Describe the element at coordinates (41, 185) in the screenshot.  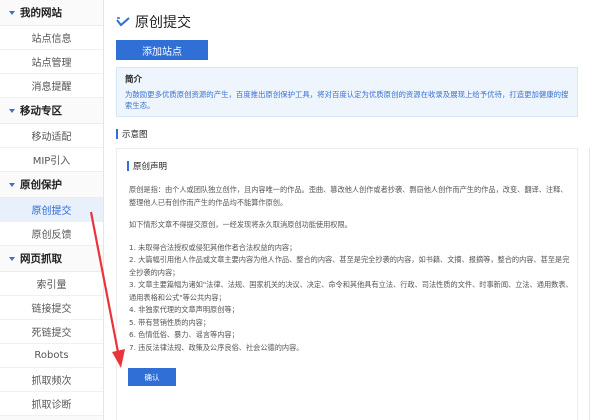
I see `sidebar-section-label: 原创保护` at that location.